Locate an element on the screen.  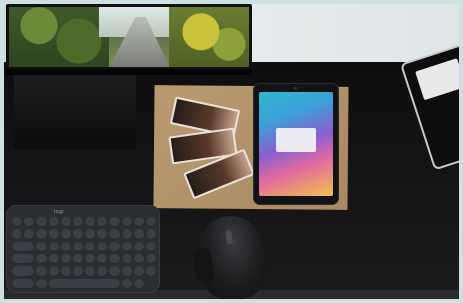
monitor-wallpaper-left-trees is located at coordinates (59, 37).